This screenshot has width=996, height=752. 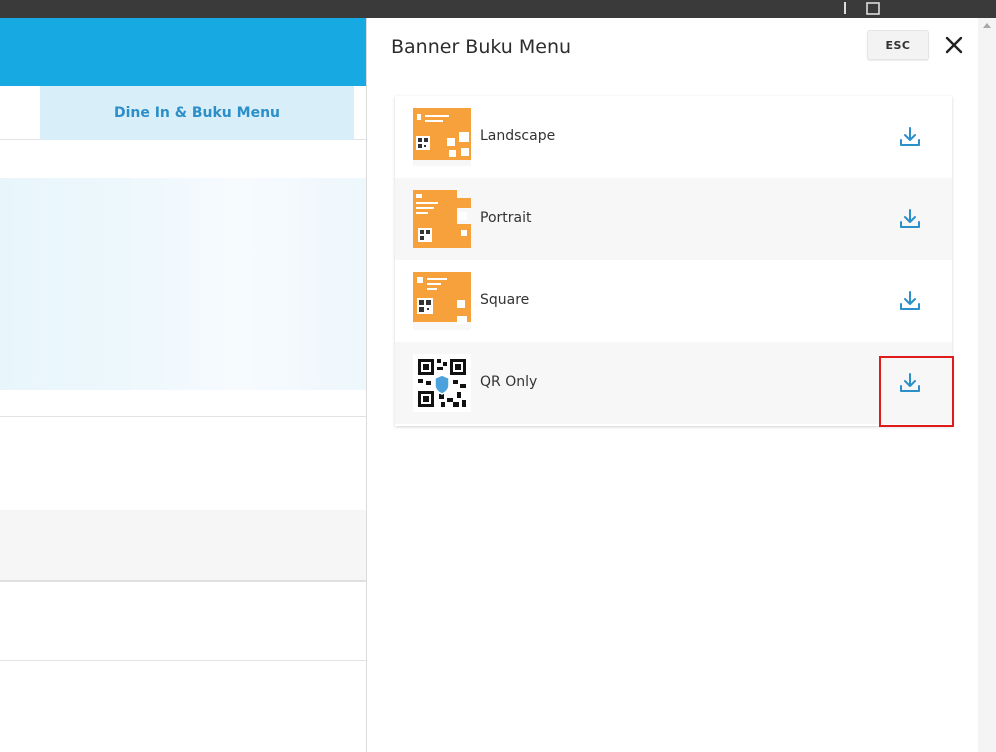 I want to click on tab-label: Dine In & Buku Menu, so click(x=197, y=113).